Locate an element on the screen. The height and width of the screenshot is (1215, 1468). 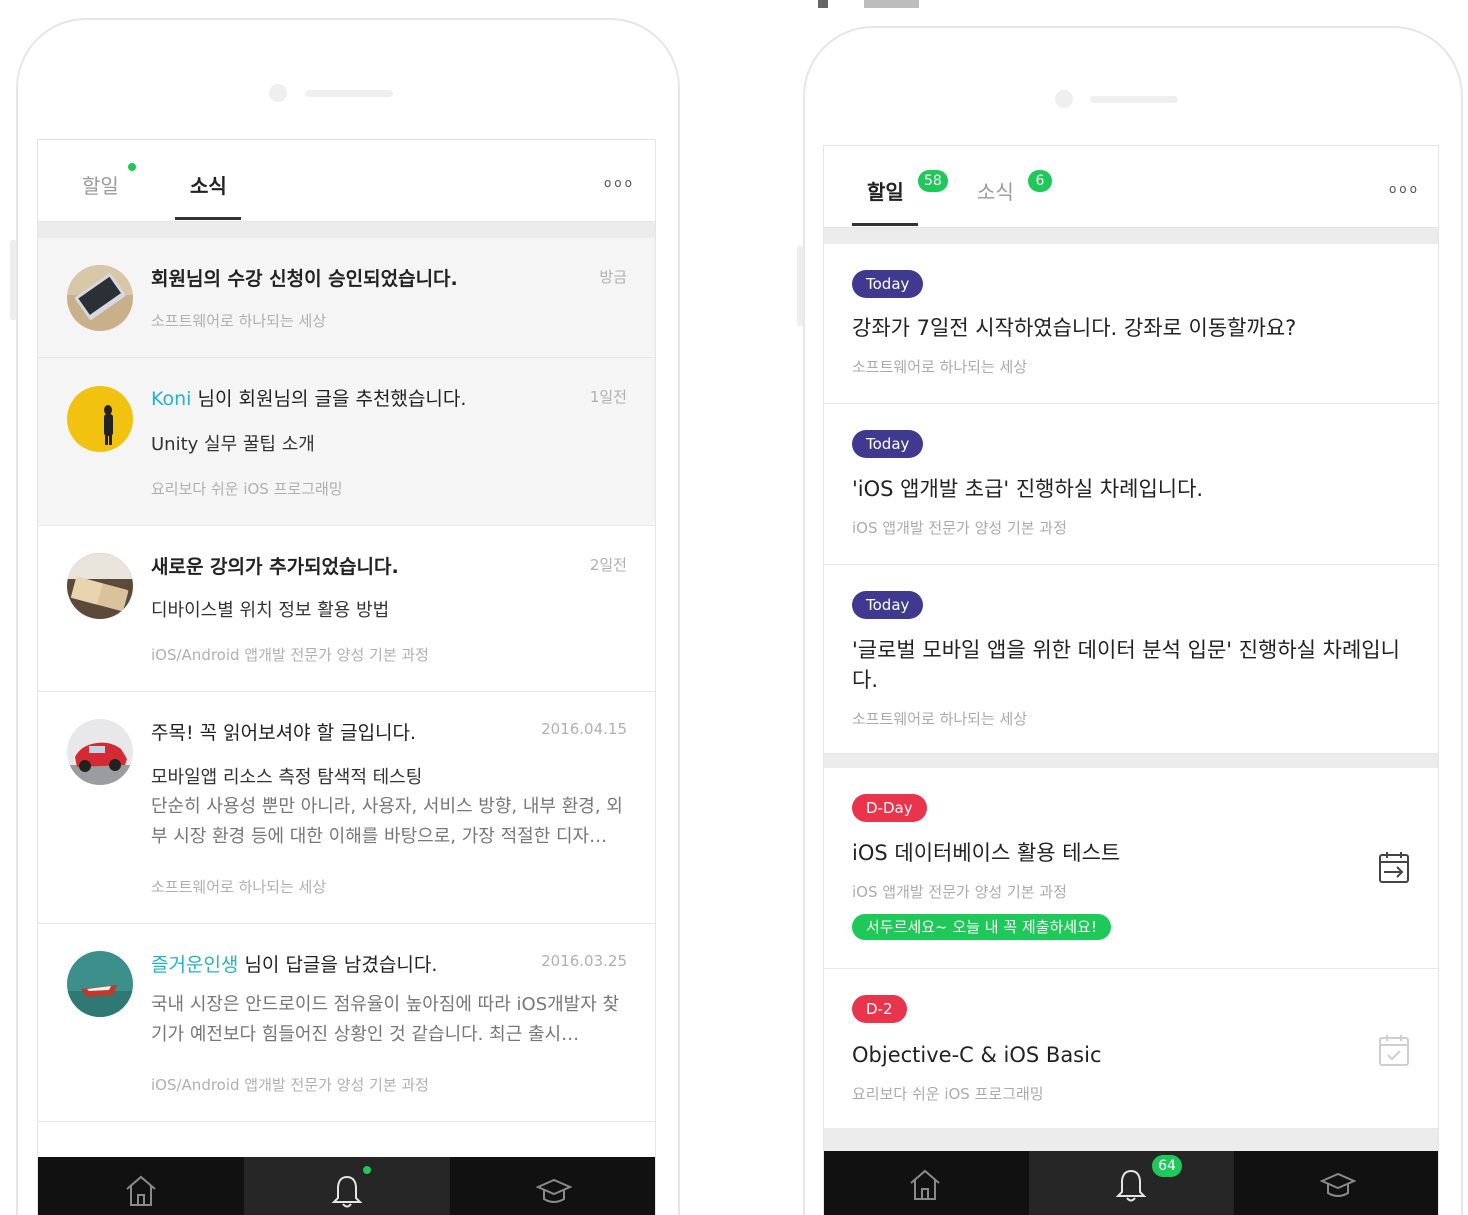
actor-link: 즐거운인생 is located at coordinates (194, 965).